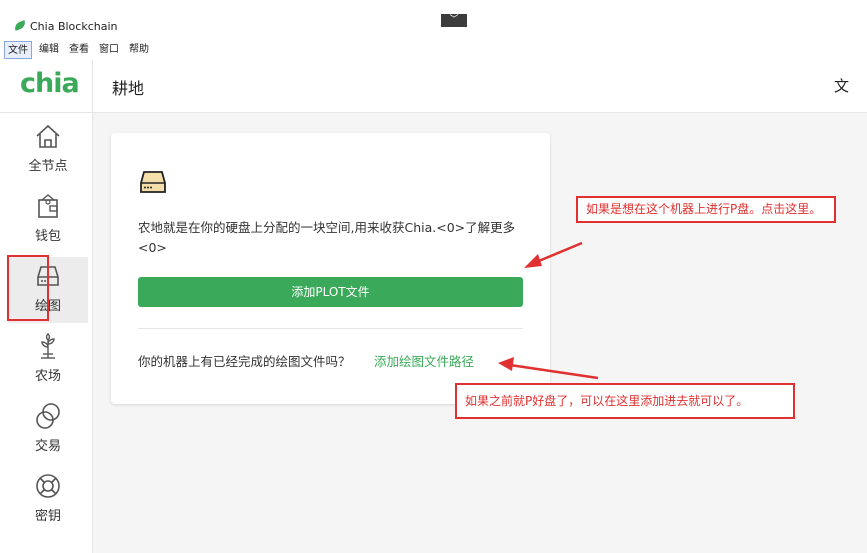  I want to click on sidebar-item-wallet: 钱包, so click(48, 220).